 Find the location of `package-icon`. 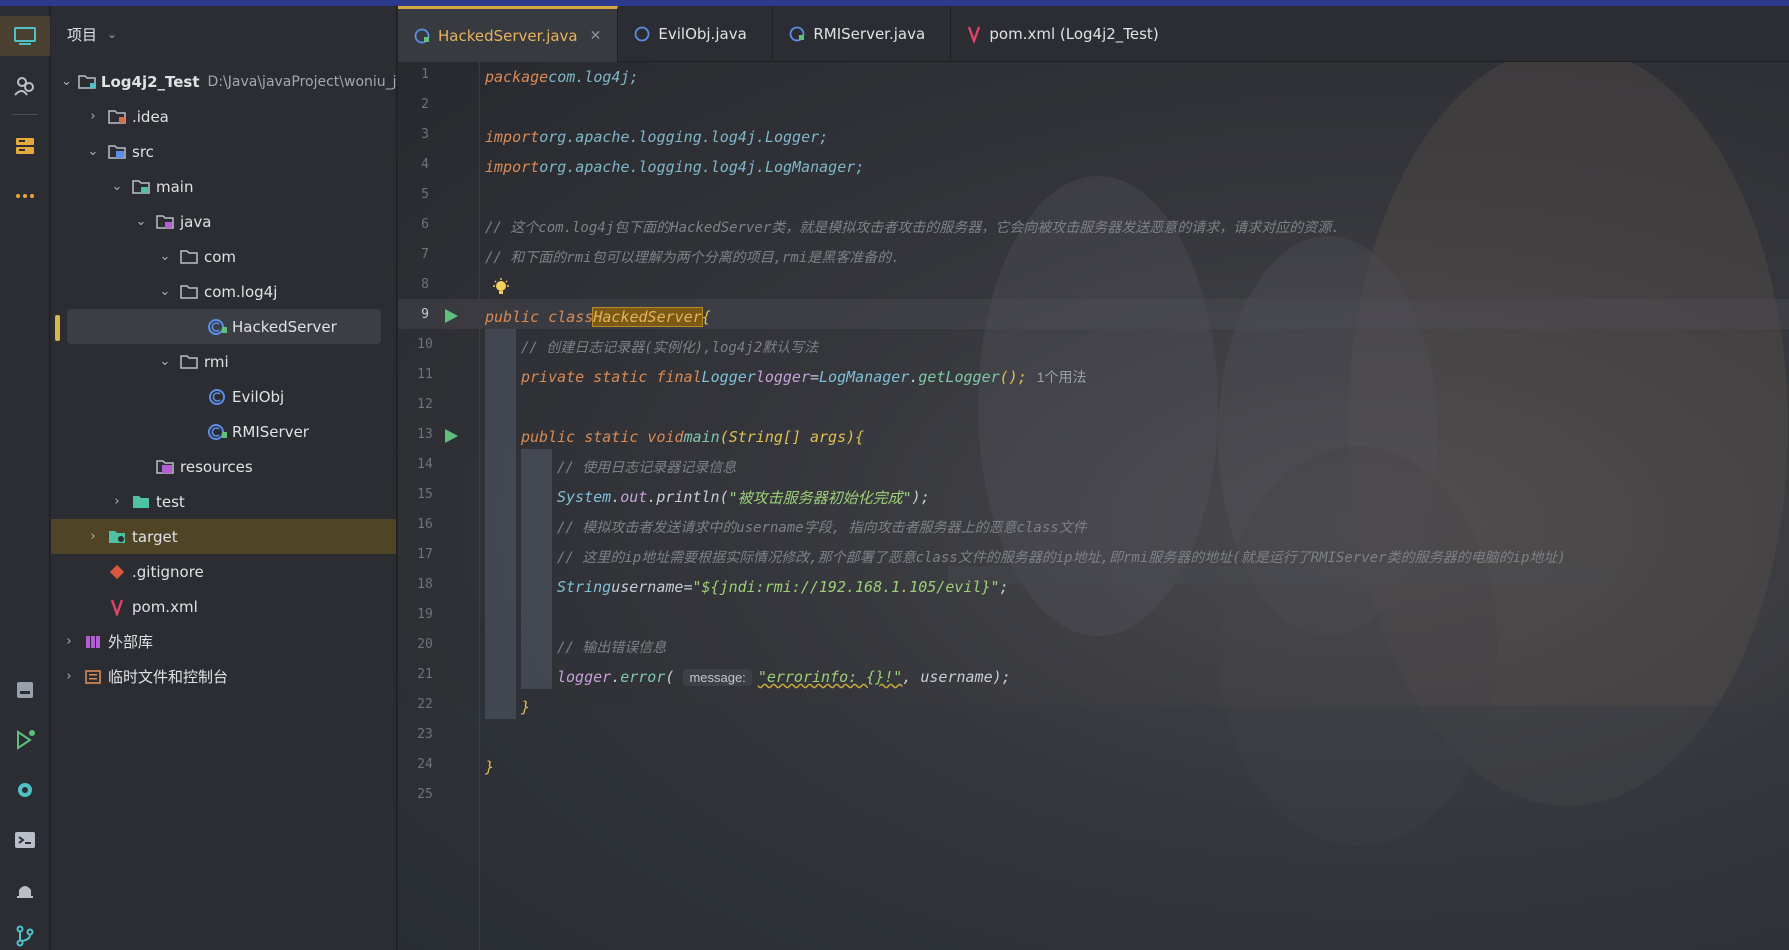

package-icon is located at coordinates (189, 292).